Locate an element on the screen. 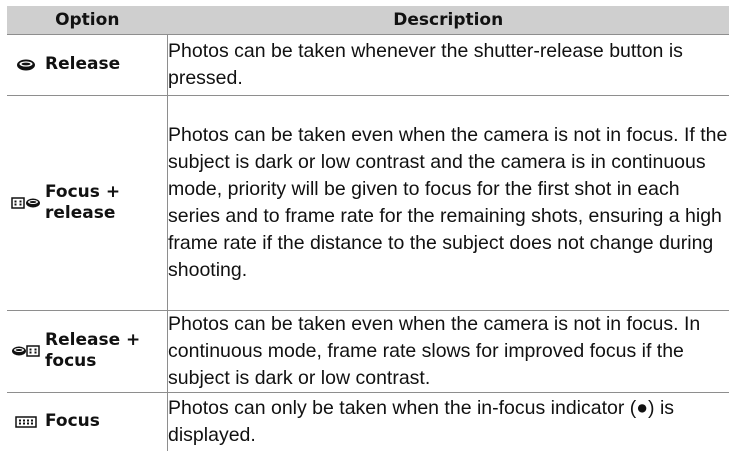  option-cell: Release + focus is located at coordinates (87, 351).